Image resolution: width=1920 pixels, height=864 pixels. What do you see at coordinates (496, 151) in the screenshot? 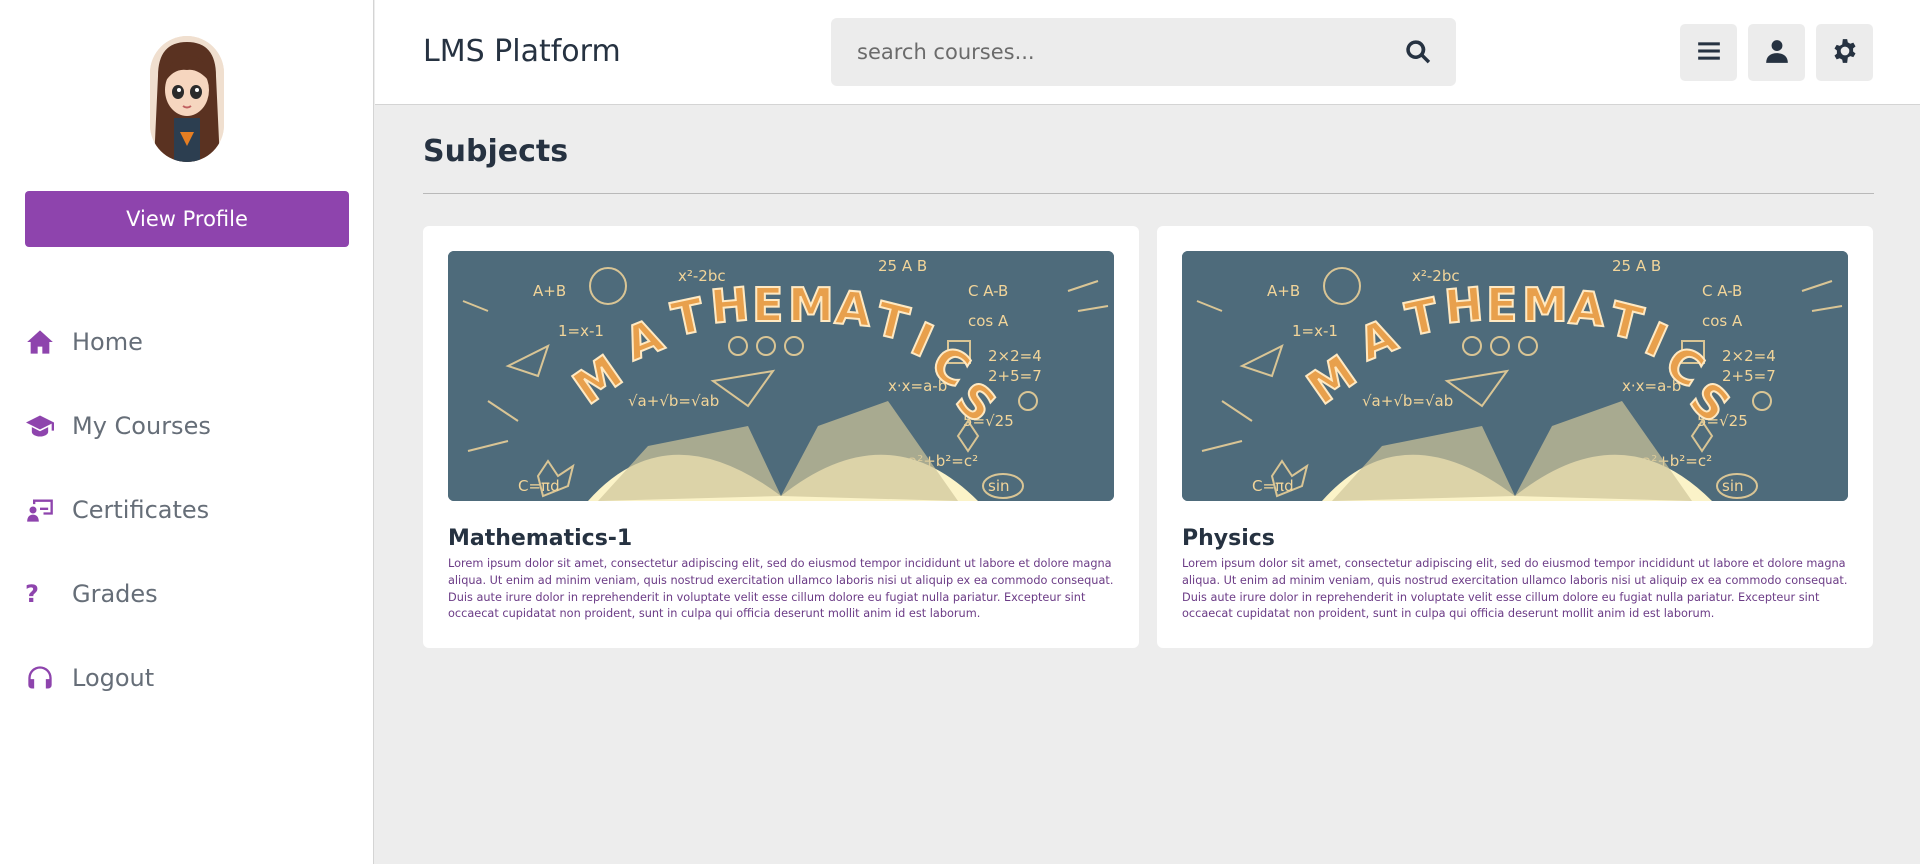
I see `page-title: Subjects` at bounding box center [496, 151].